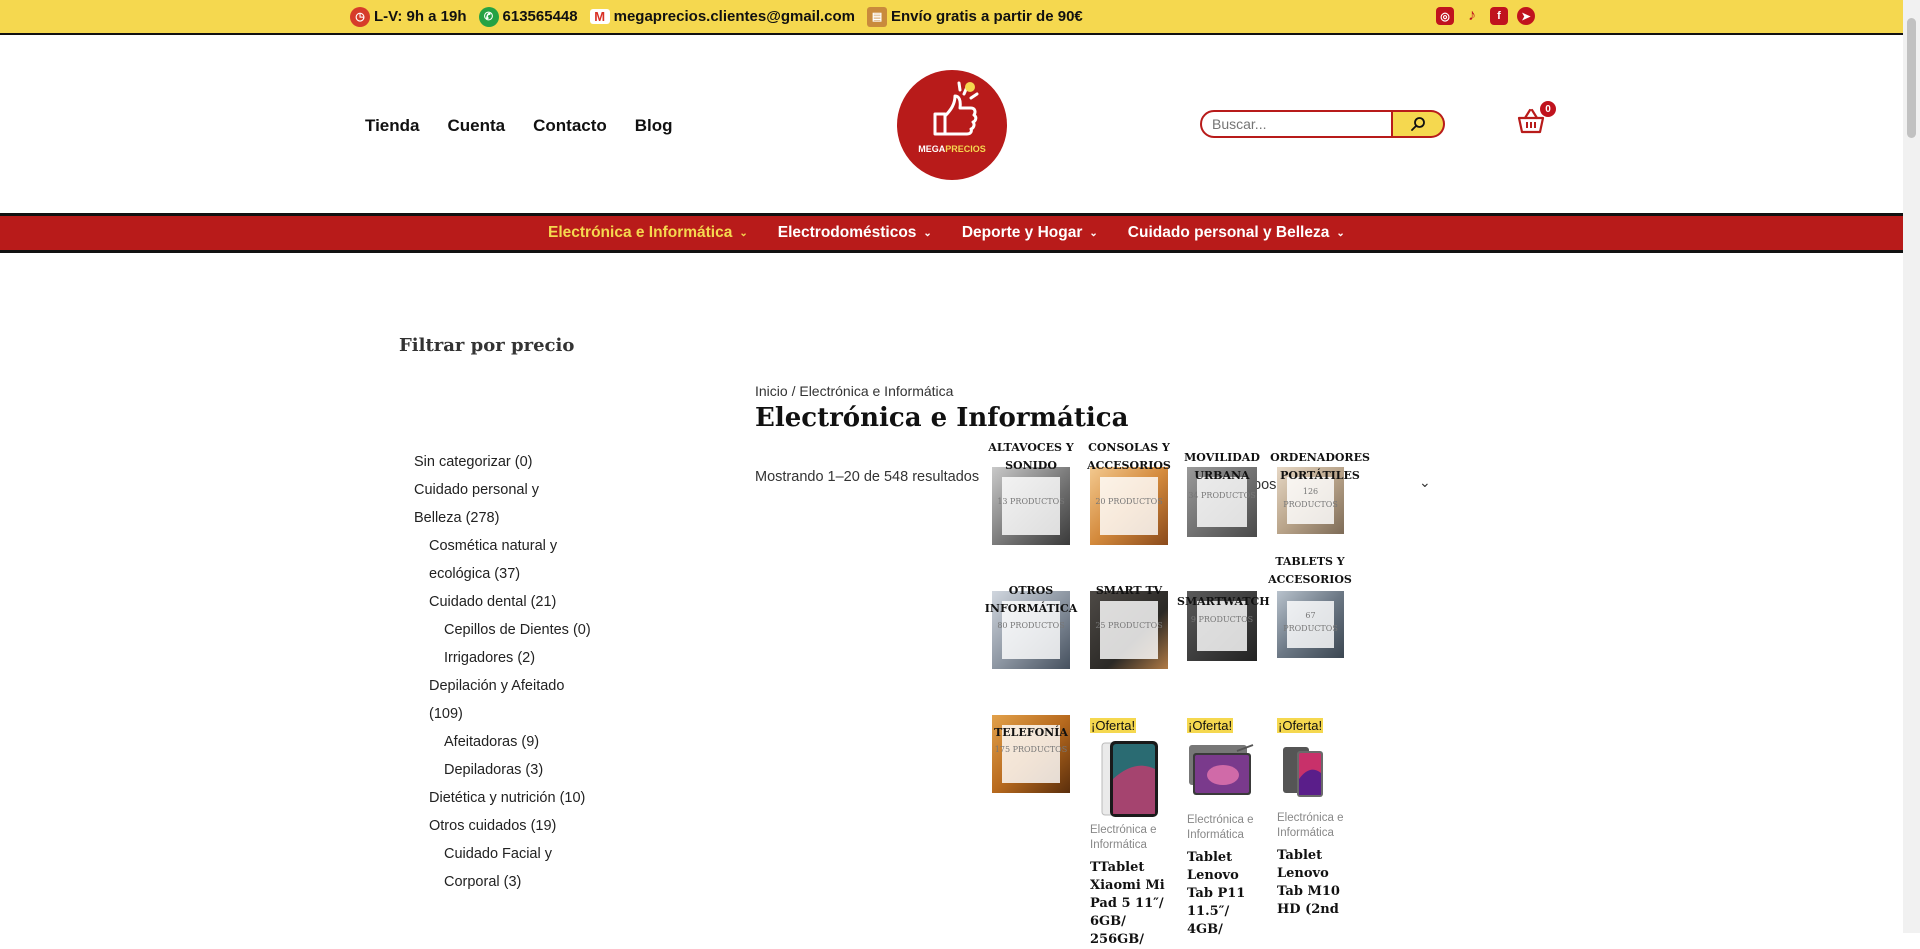  I want to click on nav-cuenta: Cuenta, so click(476, 126).